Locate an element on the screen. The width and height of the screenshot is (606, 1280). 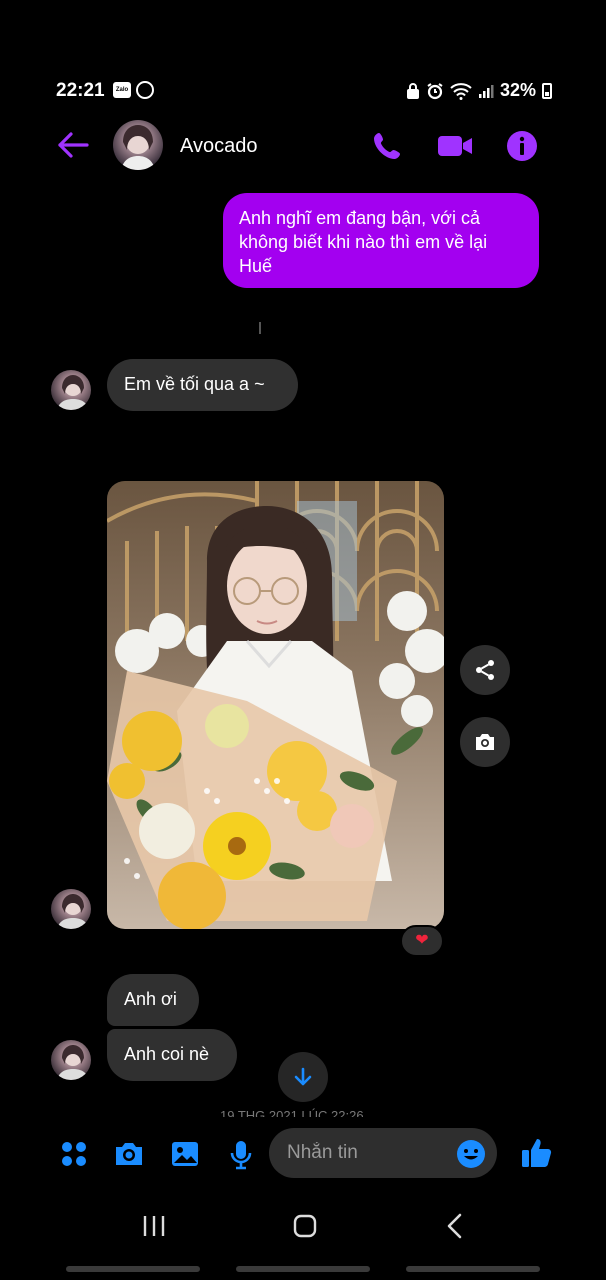
back-nav-icon is located at coordinates (456, 1226).